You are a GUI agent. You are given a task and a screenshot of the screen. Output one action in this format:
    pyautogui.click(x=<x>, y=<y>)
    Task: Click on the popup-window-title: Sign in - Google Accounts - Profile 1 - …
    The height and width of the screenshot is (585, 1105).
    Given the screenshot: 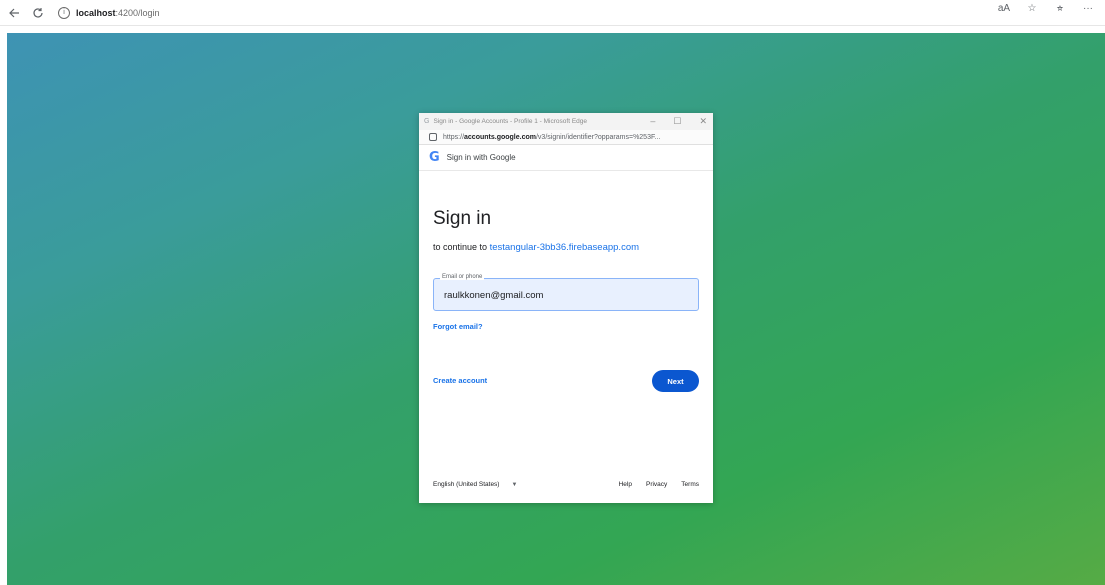 What is the action you would take?
    pyautogui.click(x=510, y=121)
    